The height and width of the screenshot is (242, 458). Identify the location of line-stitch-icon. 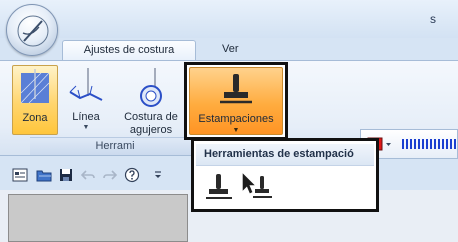
(86, 84).